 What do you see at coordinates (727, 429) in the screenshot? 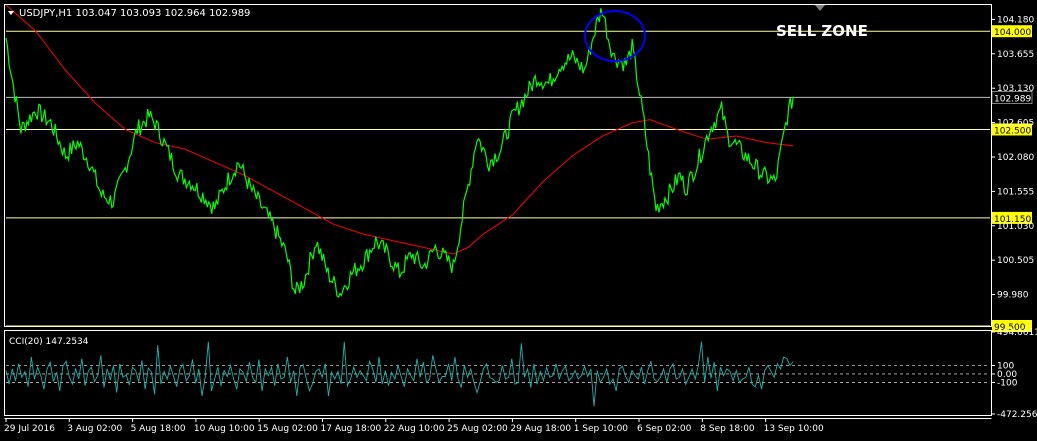
I see `x-tick-label: 8 Sep 18:00` at bounding box center [727, 429].